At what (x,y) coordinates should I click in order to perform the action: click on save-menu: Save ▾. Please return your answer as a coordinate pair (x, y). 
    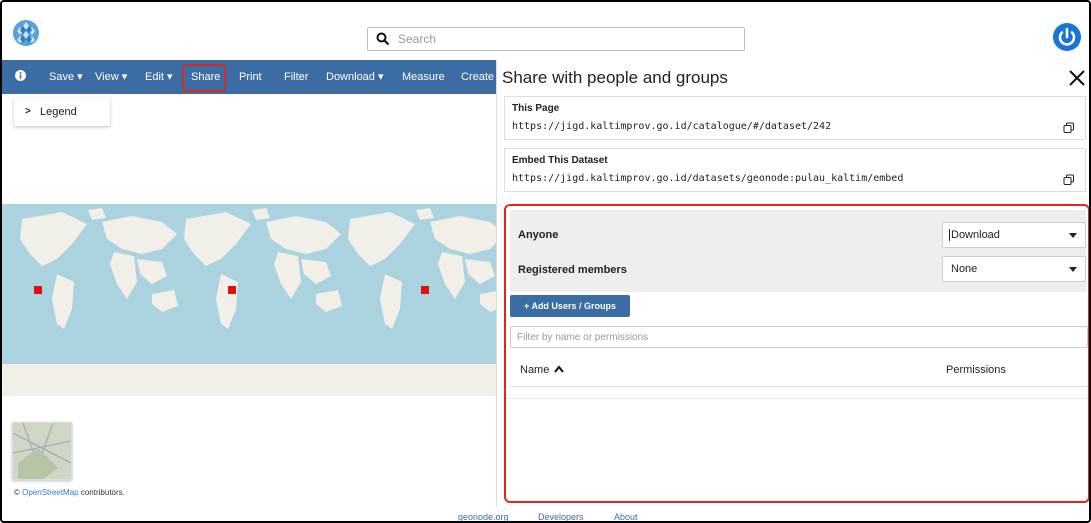
    Looking at the image, I should click on (66, 77).